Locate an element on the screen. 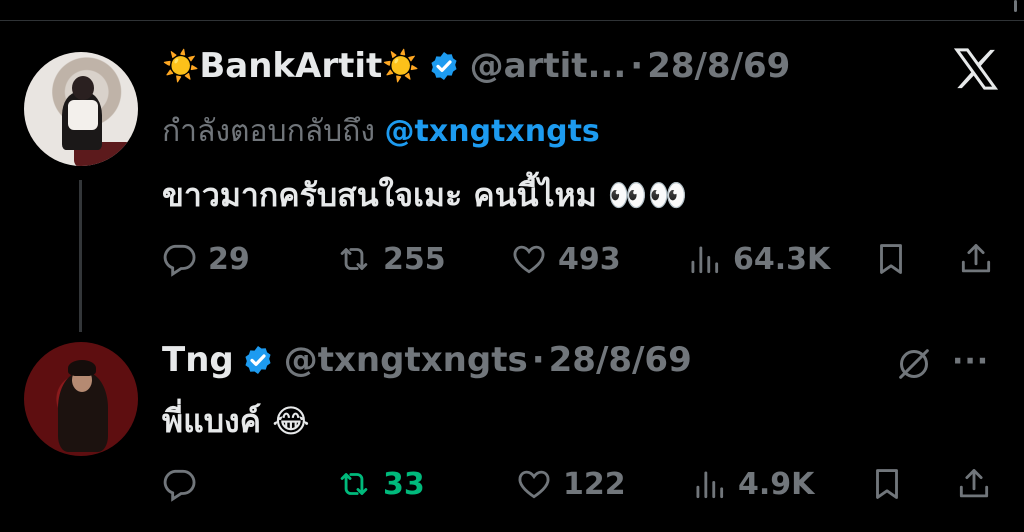  reply-button is located at coordinates (184, 484).